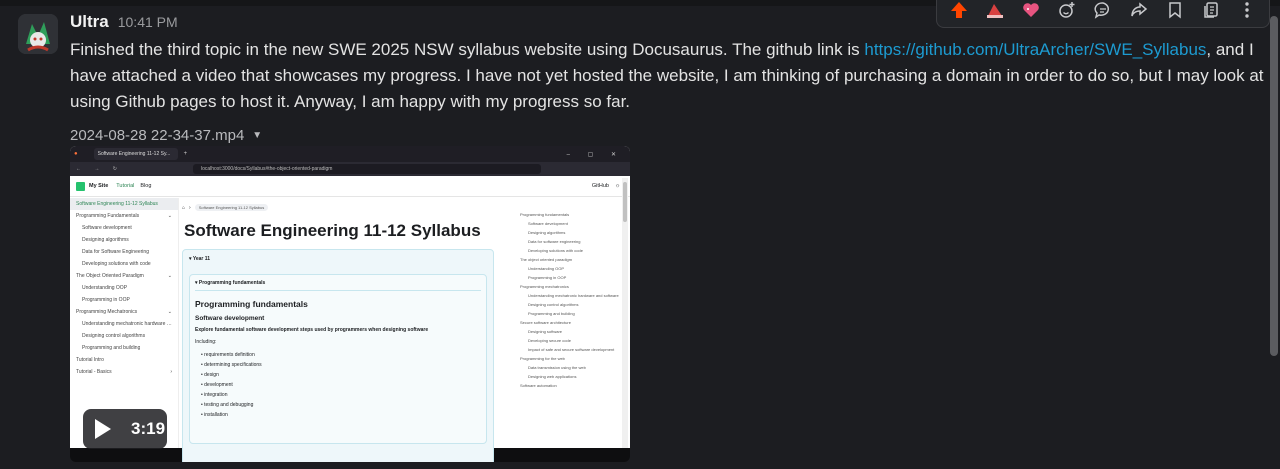 This screenshot has height=469, width=1280. What do you see at coordinates (1139, 12) in the screenshot?
I see `share-icon` at bounding box center [1139, 12].